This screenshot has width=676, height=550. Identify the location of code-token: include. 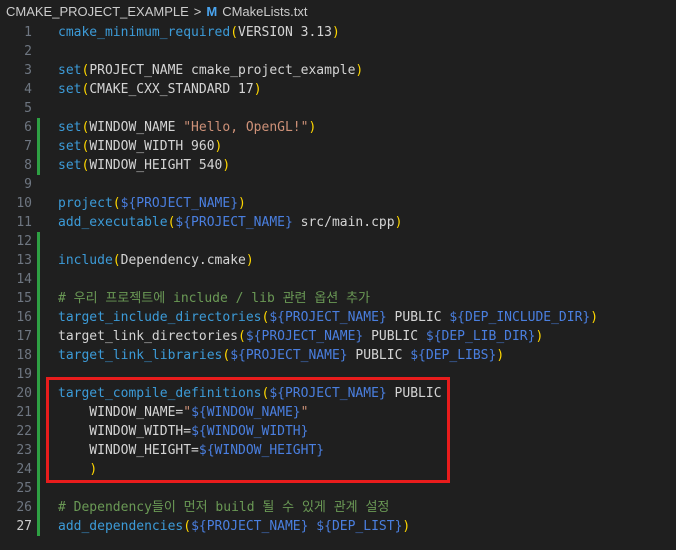
(85, 260).